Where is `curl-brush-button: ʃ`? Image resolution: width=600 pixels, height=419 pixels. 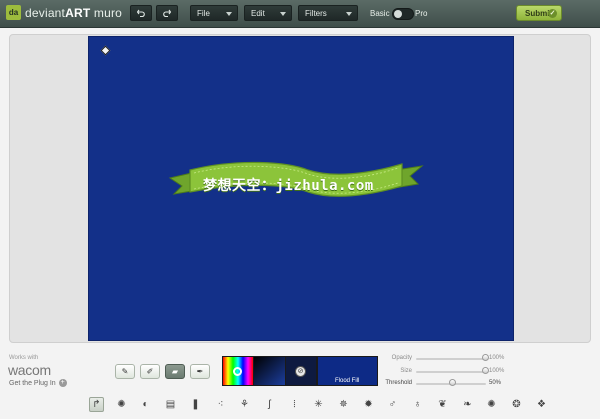 curl-brush-button: ʃ is located at coordinates (269, 404).